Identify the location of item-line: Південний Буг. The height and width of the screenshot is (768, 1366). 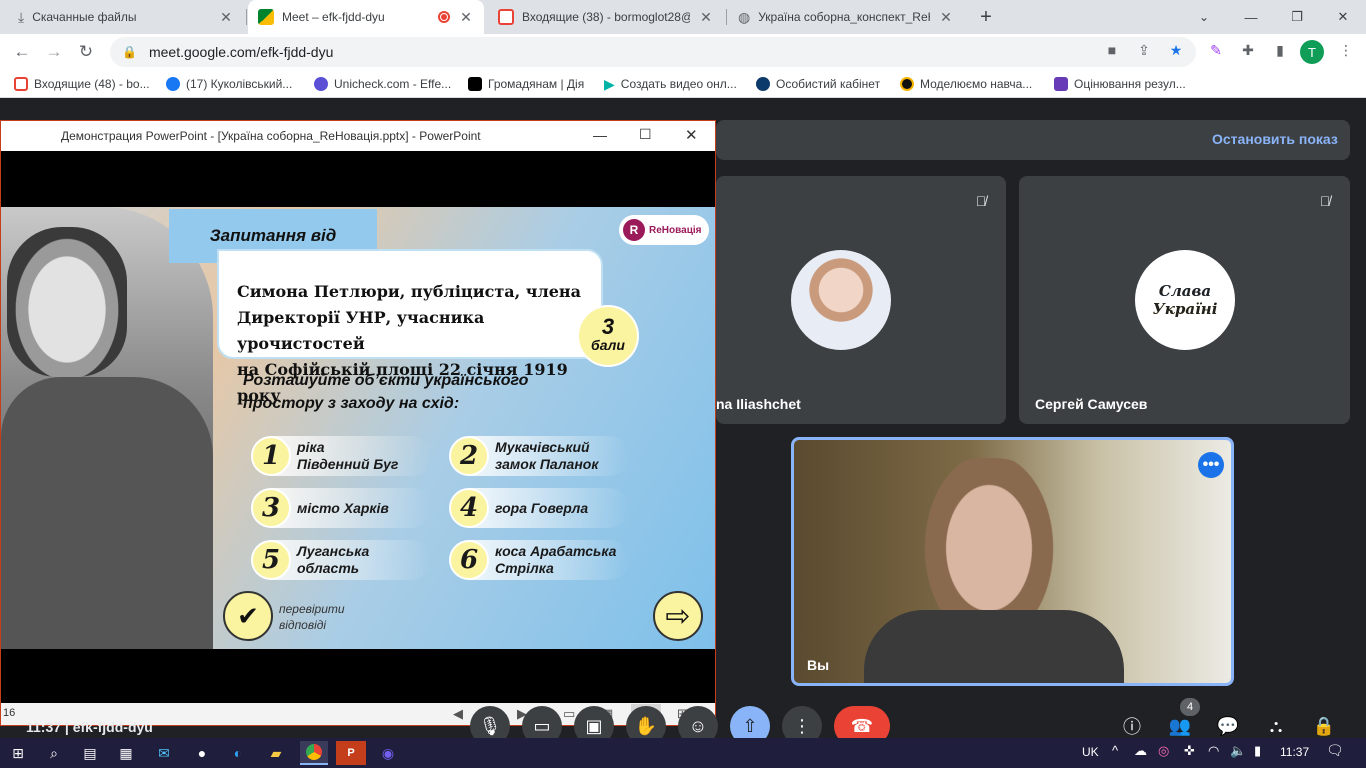
(348, 464).